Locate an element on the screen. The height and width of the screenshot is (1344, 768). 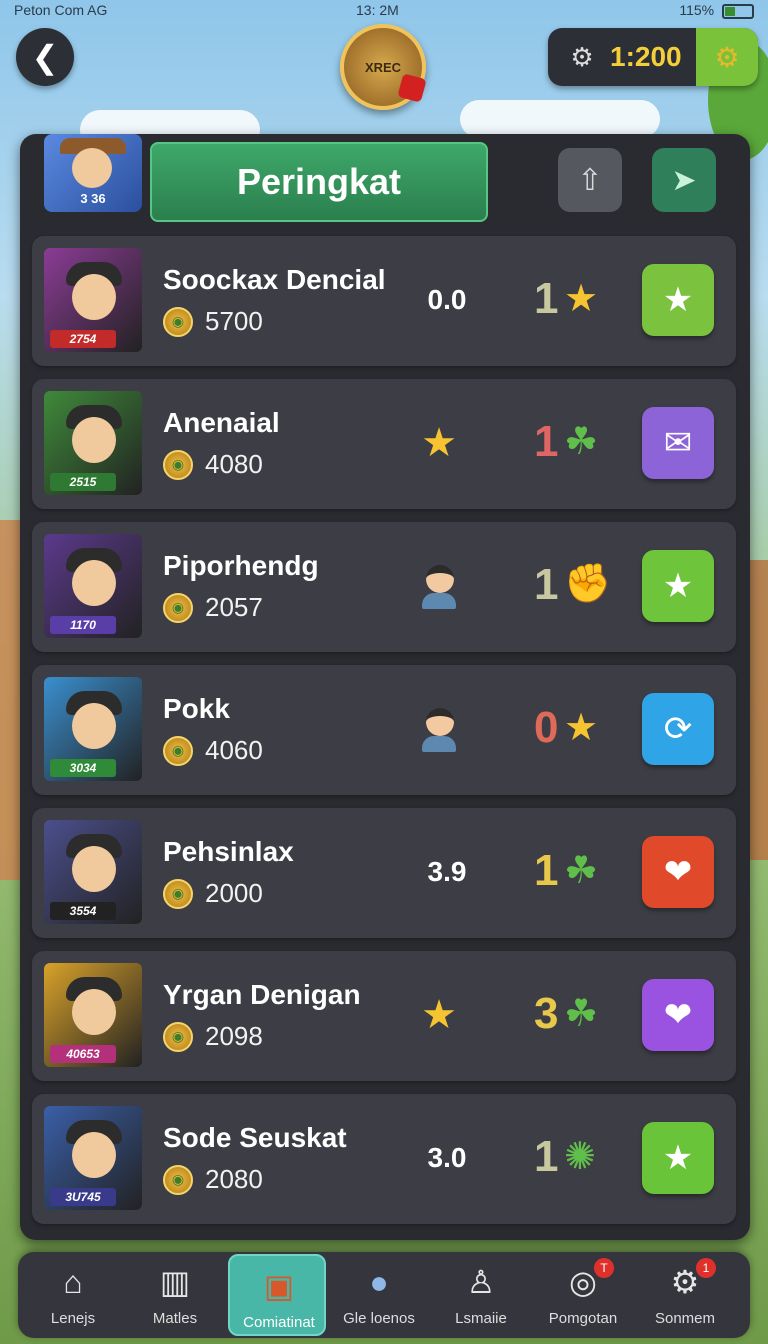
person-stand-icon: ♙ is located at coordinates (481, 1282).